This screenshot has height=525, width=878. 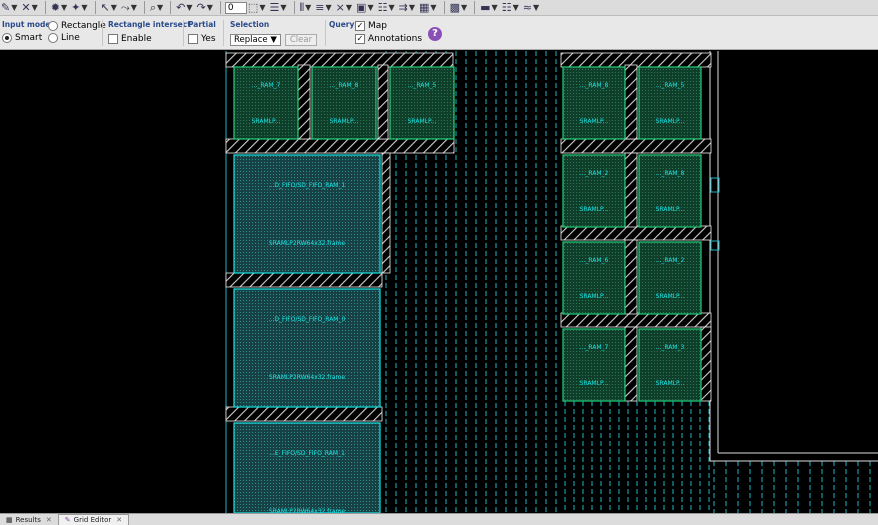 What do you see at coordinates (301, 40) in the screenshot?
I see `clear-button: Clear` at bounding box center [301, 40].